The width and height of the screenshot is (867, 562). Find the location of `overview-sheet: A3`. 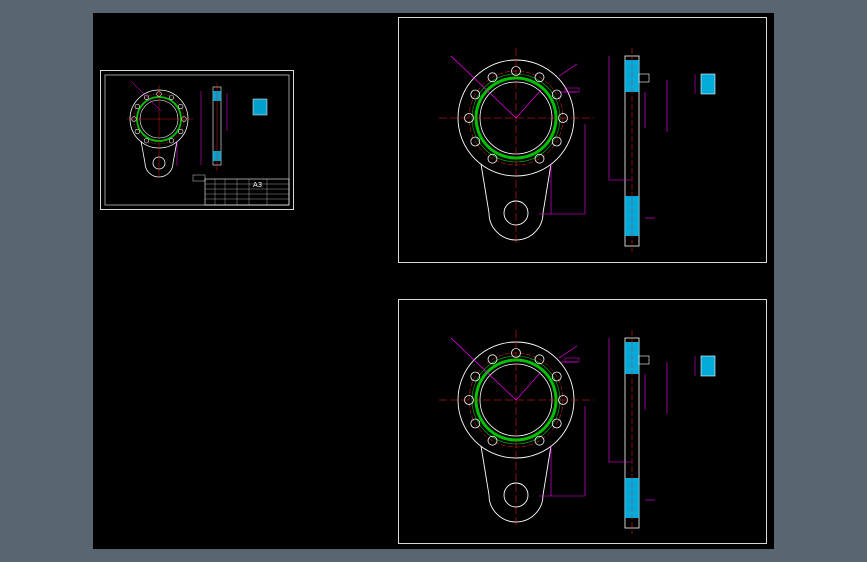

overview-sheet: A3 is located at coordinates (197, 140).